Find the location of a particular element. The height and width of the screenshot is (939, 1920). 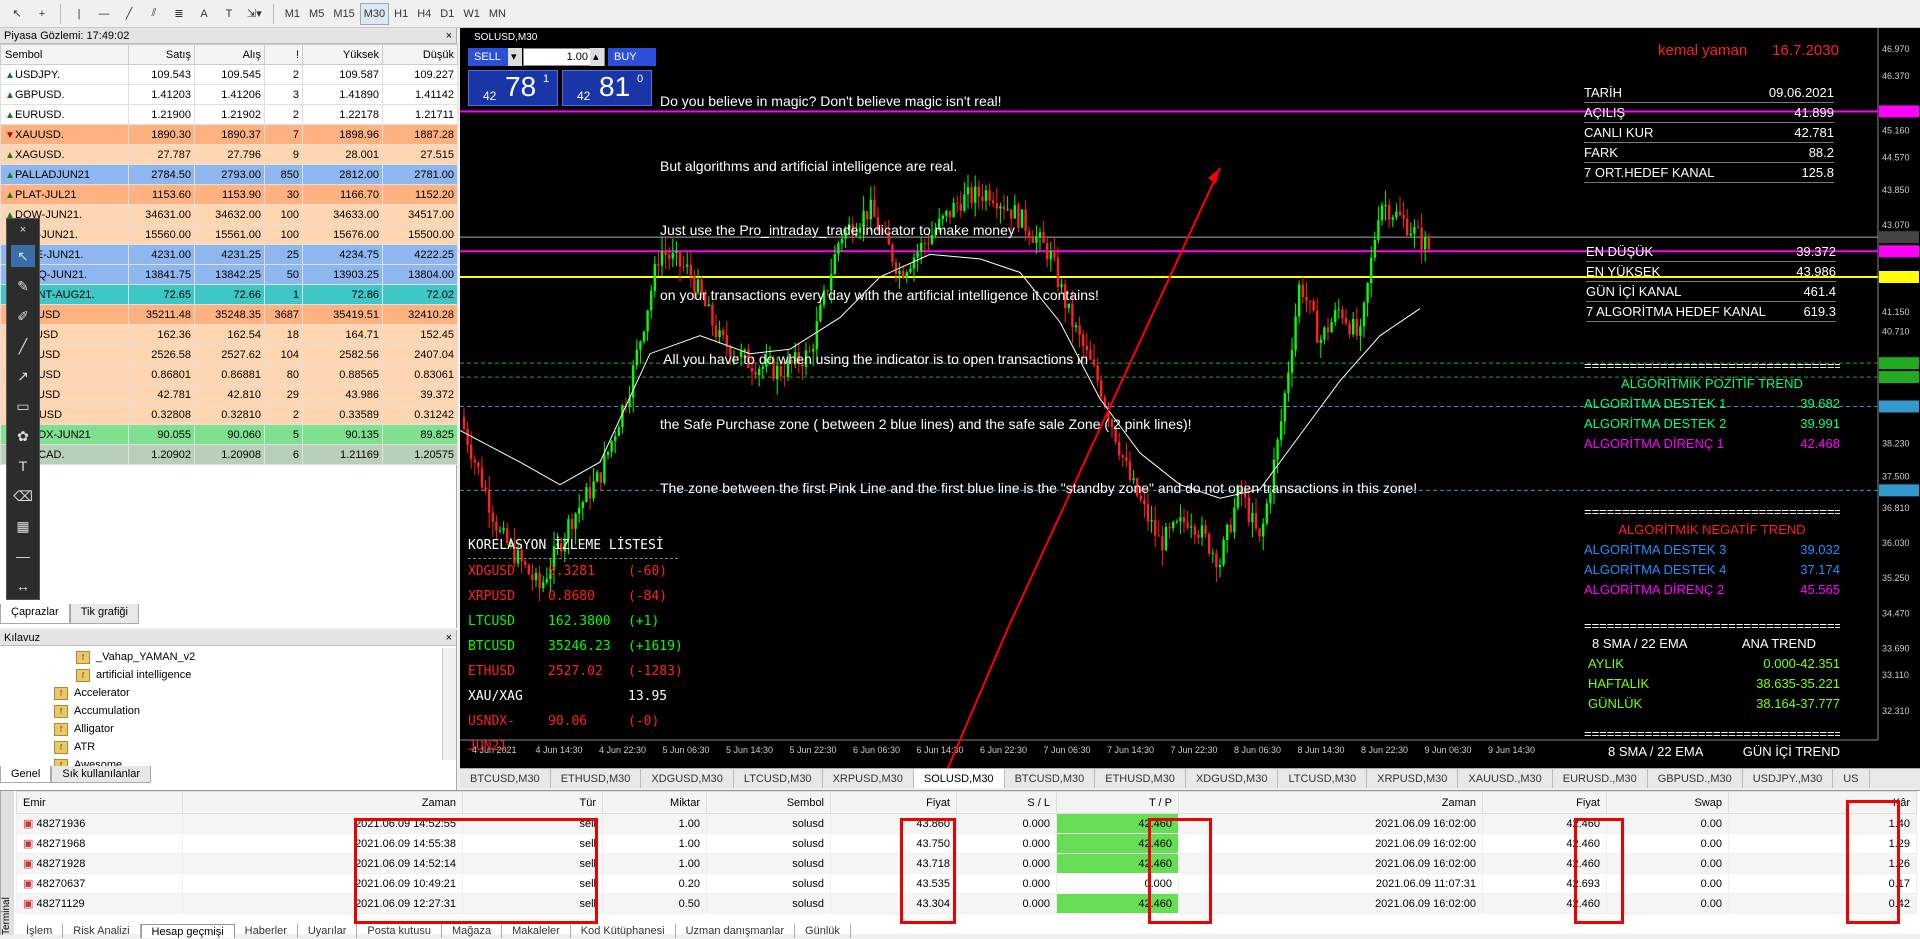

terminal-tab: Hesap geçmişi is located at coordinates (187, 931).